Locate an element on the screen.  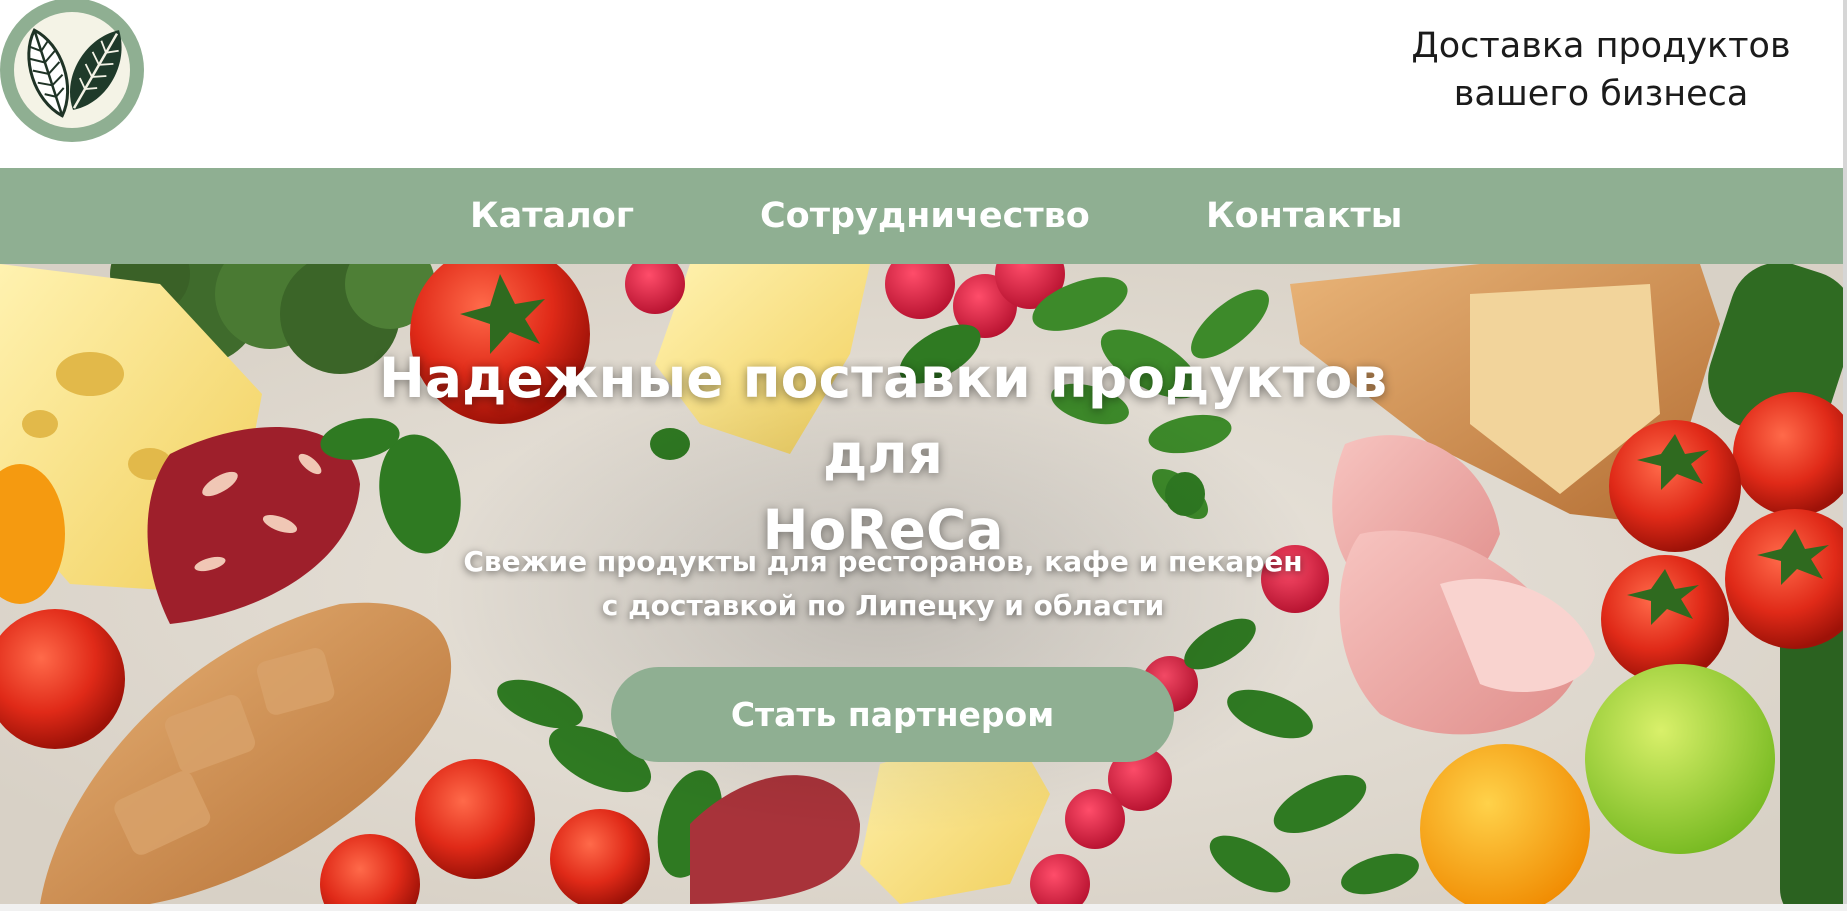
tagline-line-1: Доставка продуктов is located at coordinates (1601, 46).